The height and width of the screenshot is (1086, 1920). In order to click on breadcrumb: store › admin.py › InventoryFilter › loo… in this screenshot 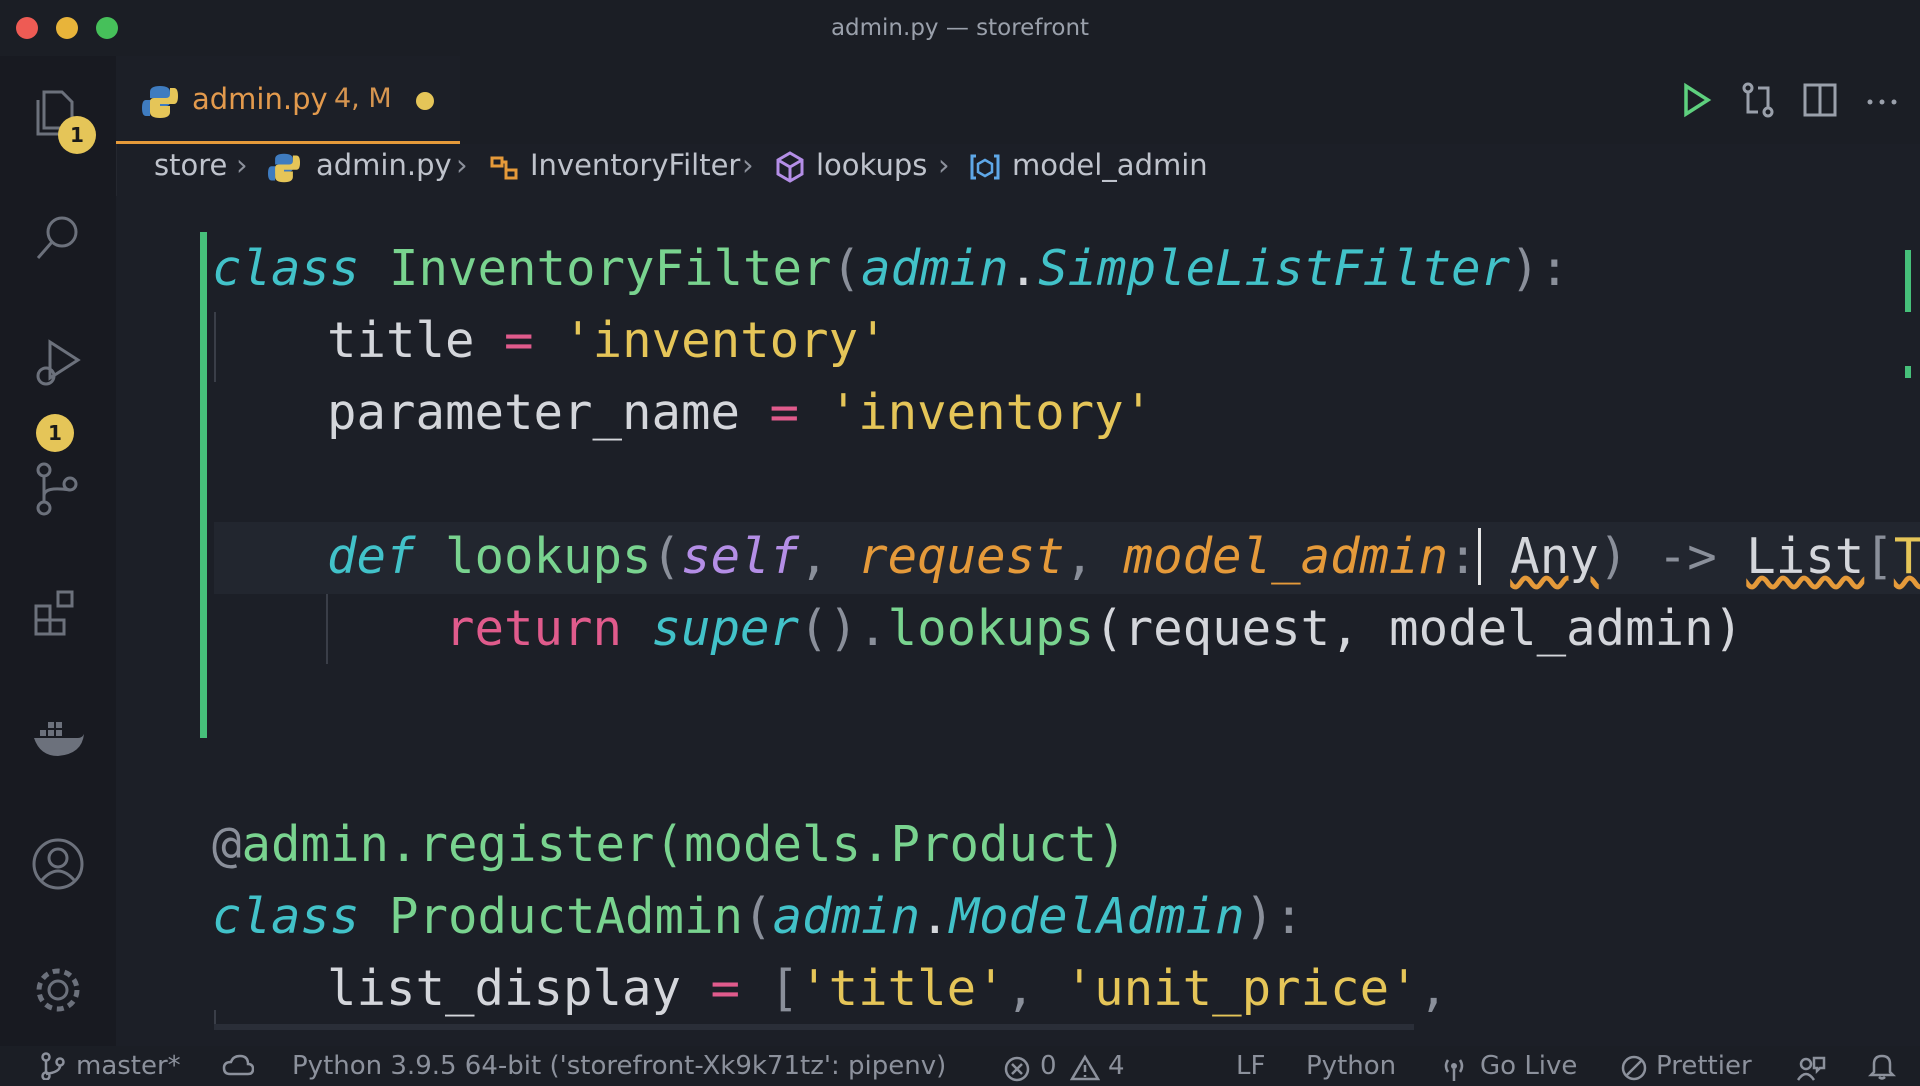, I will do `click(1018, 170)`.